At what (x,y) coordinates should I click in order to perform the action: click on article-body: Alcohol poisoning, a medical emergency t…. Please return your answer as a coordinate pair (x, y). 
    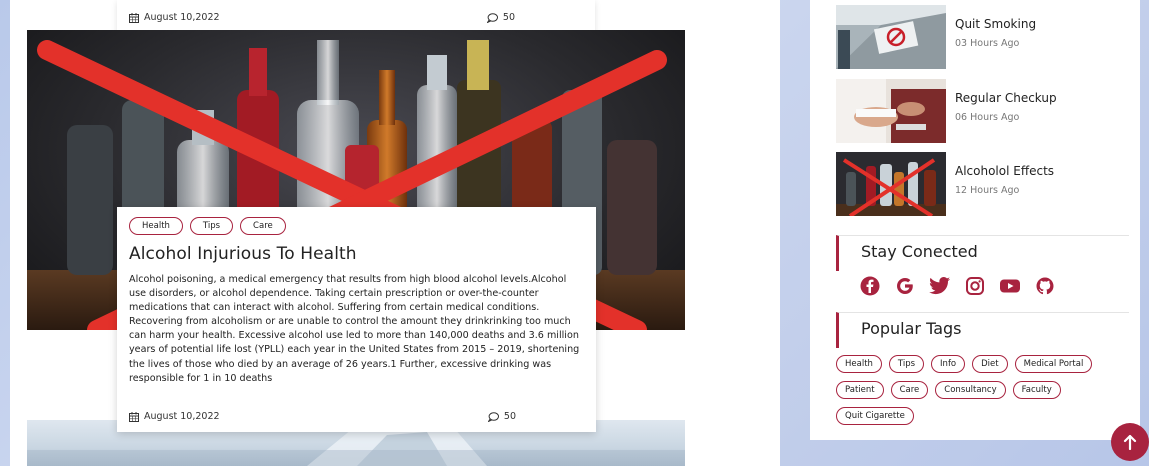
    Looking at the image, I should click on (354, 329).